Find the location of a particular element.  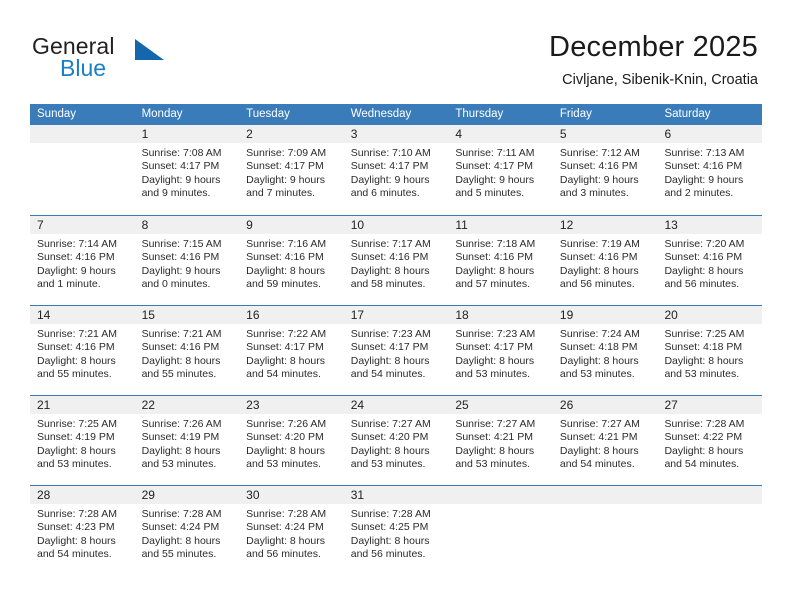

daylight-text-line2: and 6 minutes. is located at coordinates (385, 193).